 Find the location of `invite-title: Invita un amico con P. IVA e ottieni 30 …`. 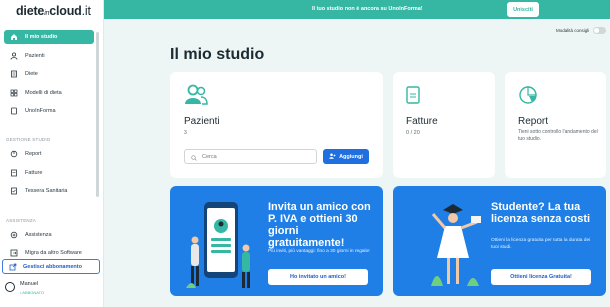

invite-title: Invita un amico con P. IVA e ottieni 30 … is located at coordinates (319, 225).